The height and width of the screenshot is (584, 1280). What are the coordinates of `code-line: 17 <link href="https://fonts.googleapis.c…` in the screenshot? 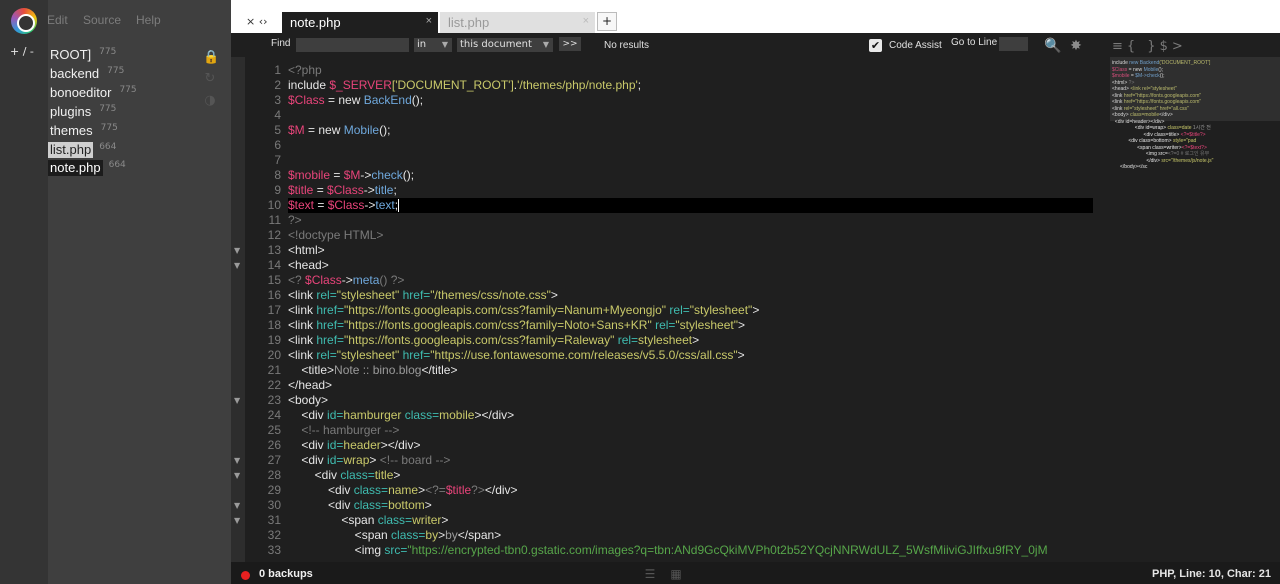 It's located at (672, 310).